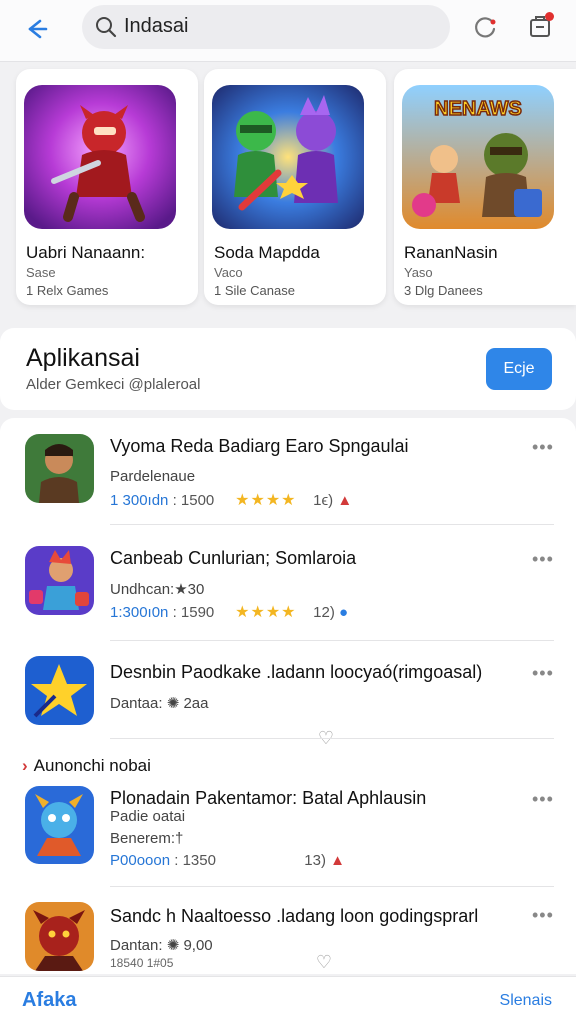 This screenshot has width=576, height=1024. I want to click on app-developer: Padie oatai, so click(148, 816).